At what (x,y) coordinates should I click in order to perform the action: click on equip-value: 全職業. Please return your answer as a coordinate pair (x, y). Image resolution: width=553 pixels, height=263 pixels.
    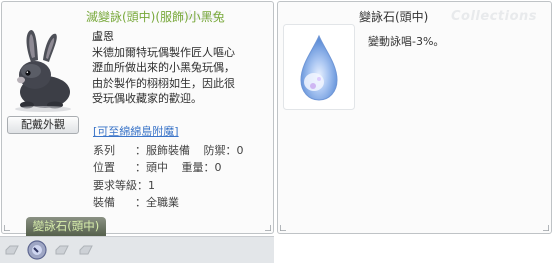
    Looking at the image, I should click on (162, 202).